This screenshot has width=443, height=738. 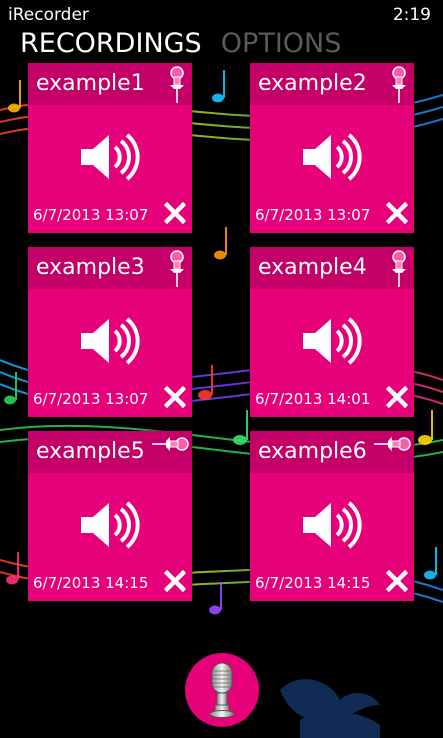 I want to click on tile-header: example6, so click(x=332, y=452).